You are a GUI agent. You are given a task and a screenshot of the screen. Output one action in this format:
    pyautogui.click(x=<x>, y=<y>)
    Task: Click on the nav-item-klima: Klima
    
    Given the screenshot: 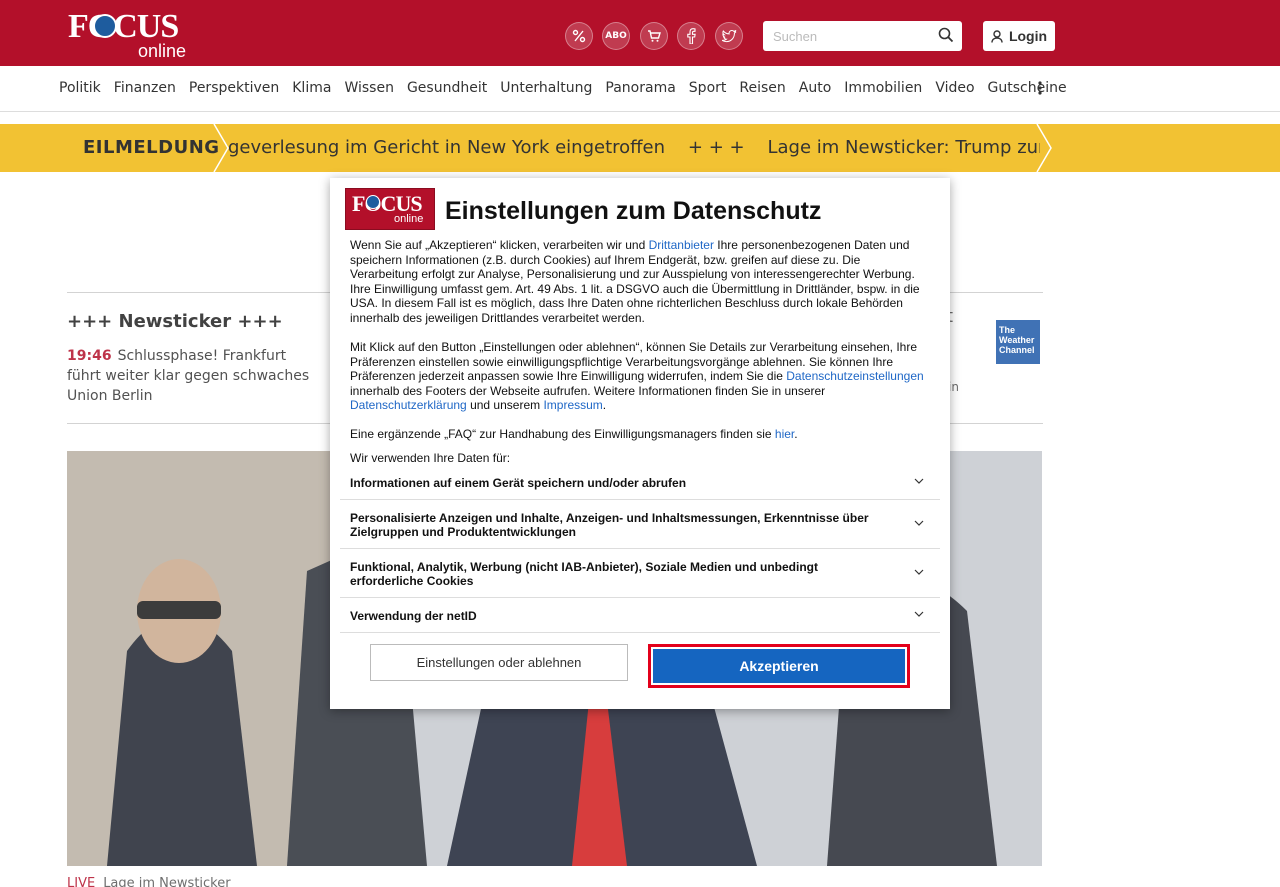 What is the action you would take?
    pyautogui.click(x=311, y=88)
    